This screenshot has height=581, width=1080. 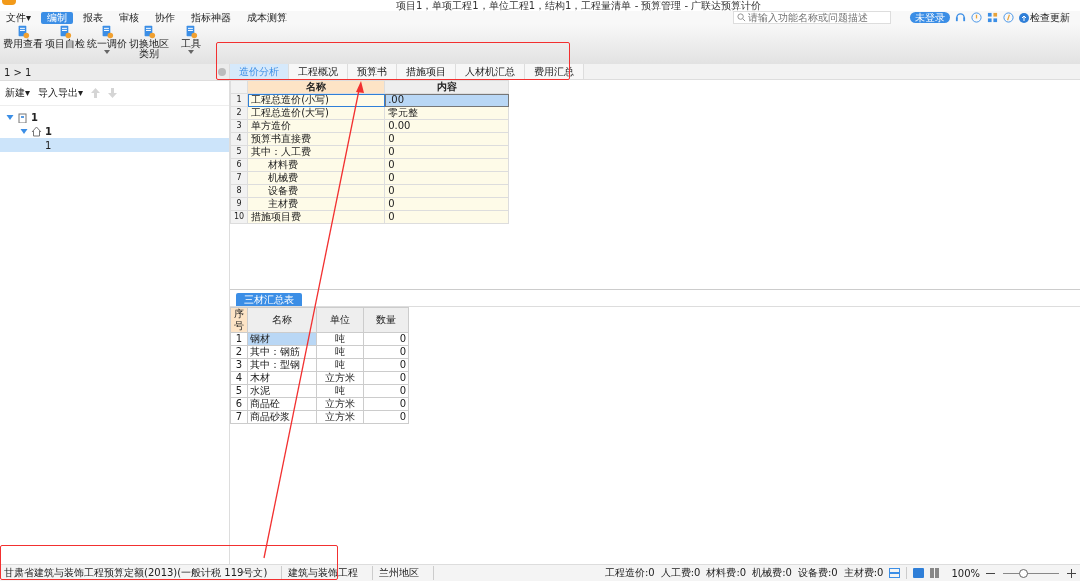 What do you see at coordinates (772, 573) in the screenshot?
I see `status-total: 机械费:0` at bounding box center [772, 573].